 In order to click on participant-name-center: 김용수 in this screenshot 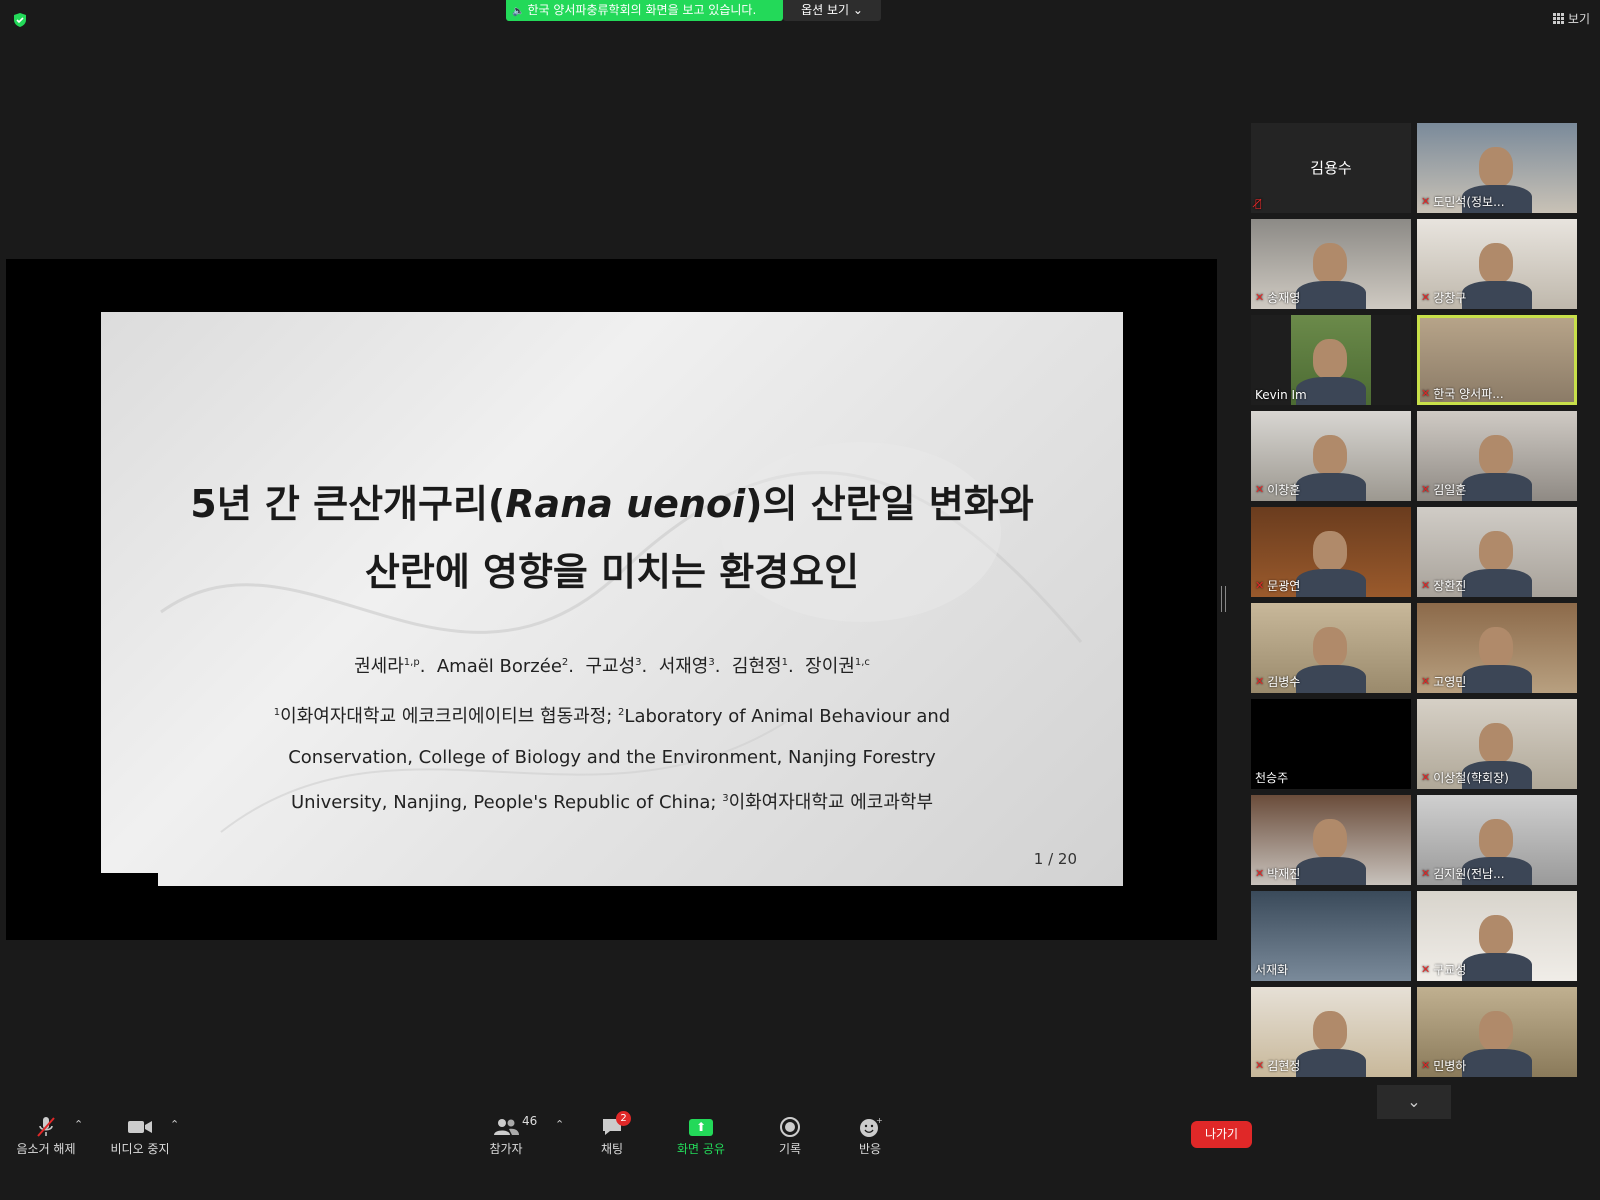, I will do `click(1331, 168)`.